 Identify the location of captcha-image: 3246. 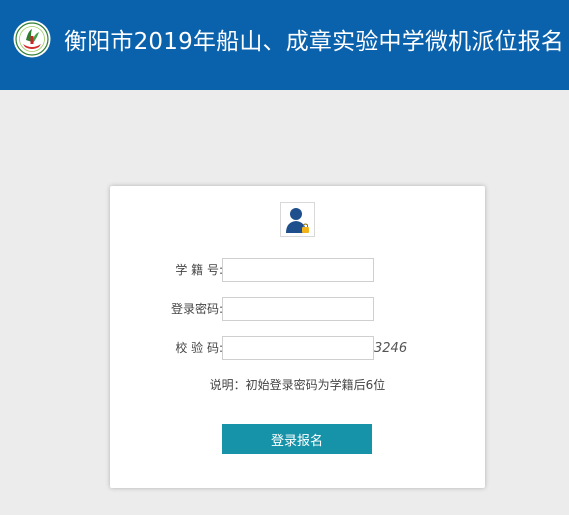
(390, 349).